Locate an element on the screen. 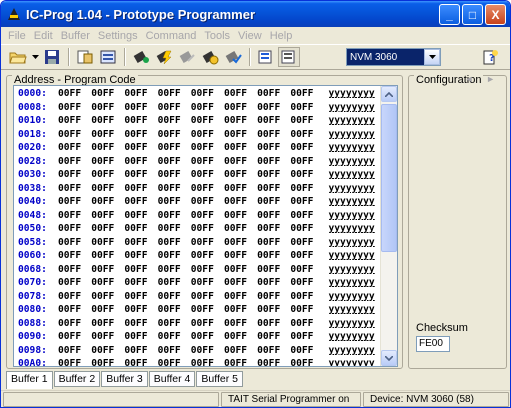 This screenshot has width=511, height=408. open-dropdown is located at coordinates (35, 57).